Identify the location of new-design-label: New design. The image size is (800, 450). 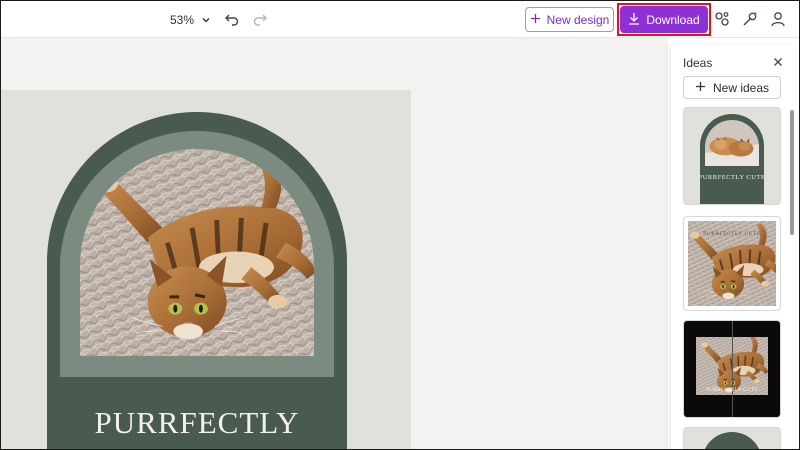
(578, 19).